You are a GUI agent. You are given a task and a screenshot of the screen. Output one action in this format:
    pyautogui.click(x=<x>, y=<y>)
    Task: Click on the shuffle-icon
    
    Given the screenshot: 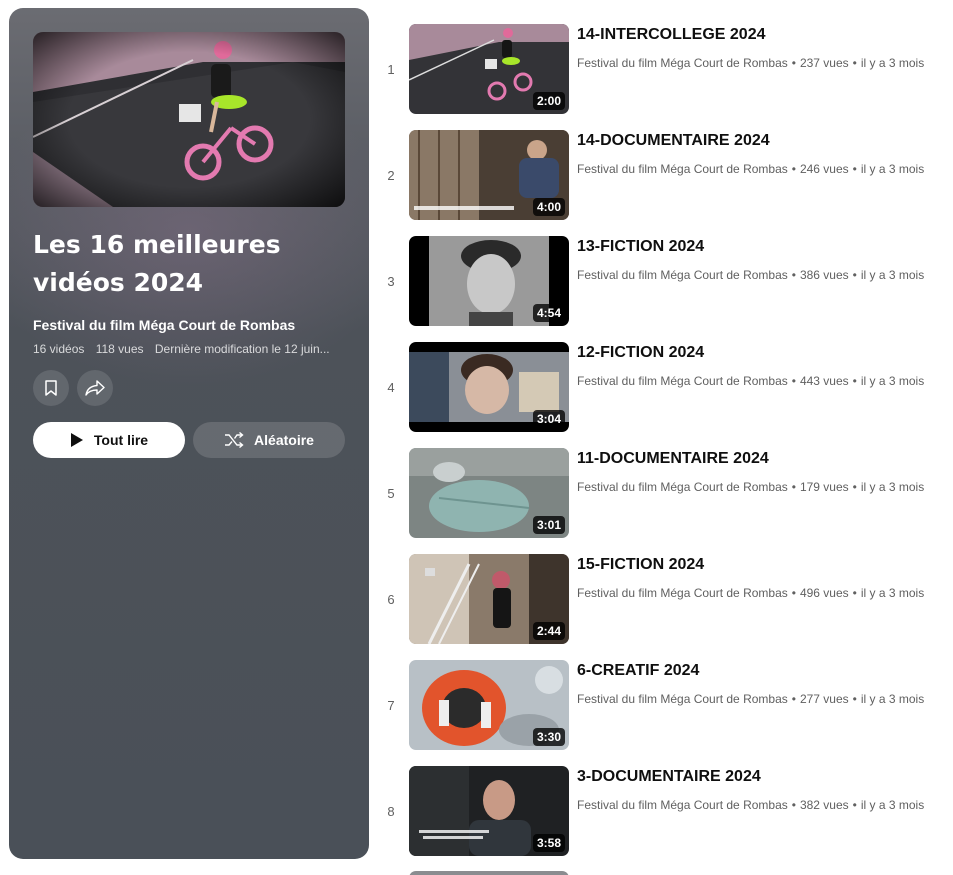 What is the action you would take?
    pyautogui.click(x=234, y=440)
    